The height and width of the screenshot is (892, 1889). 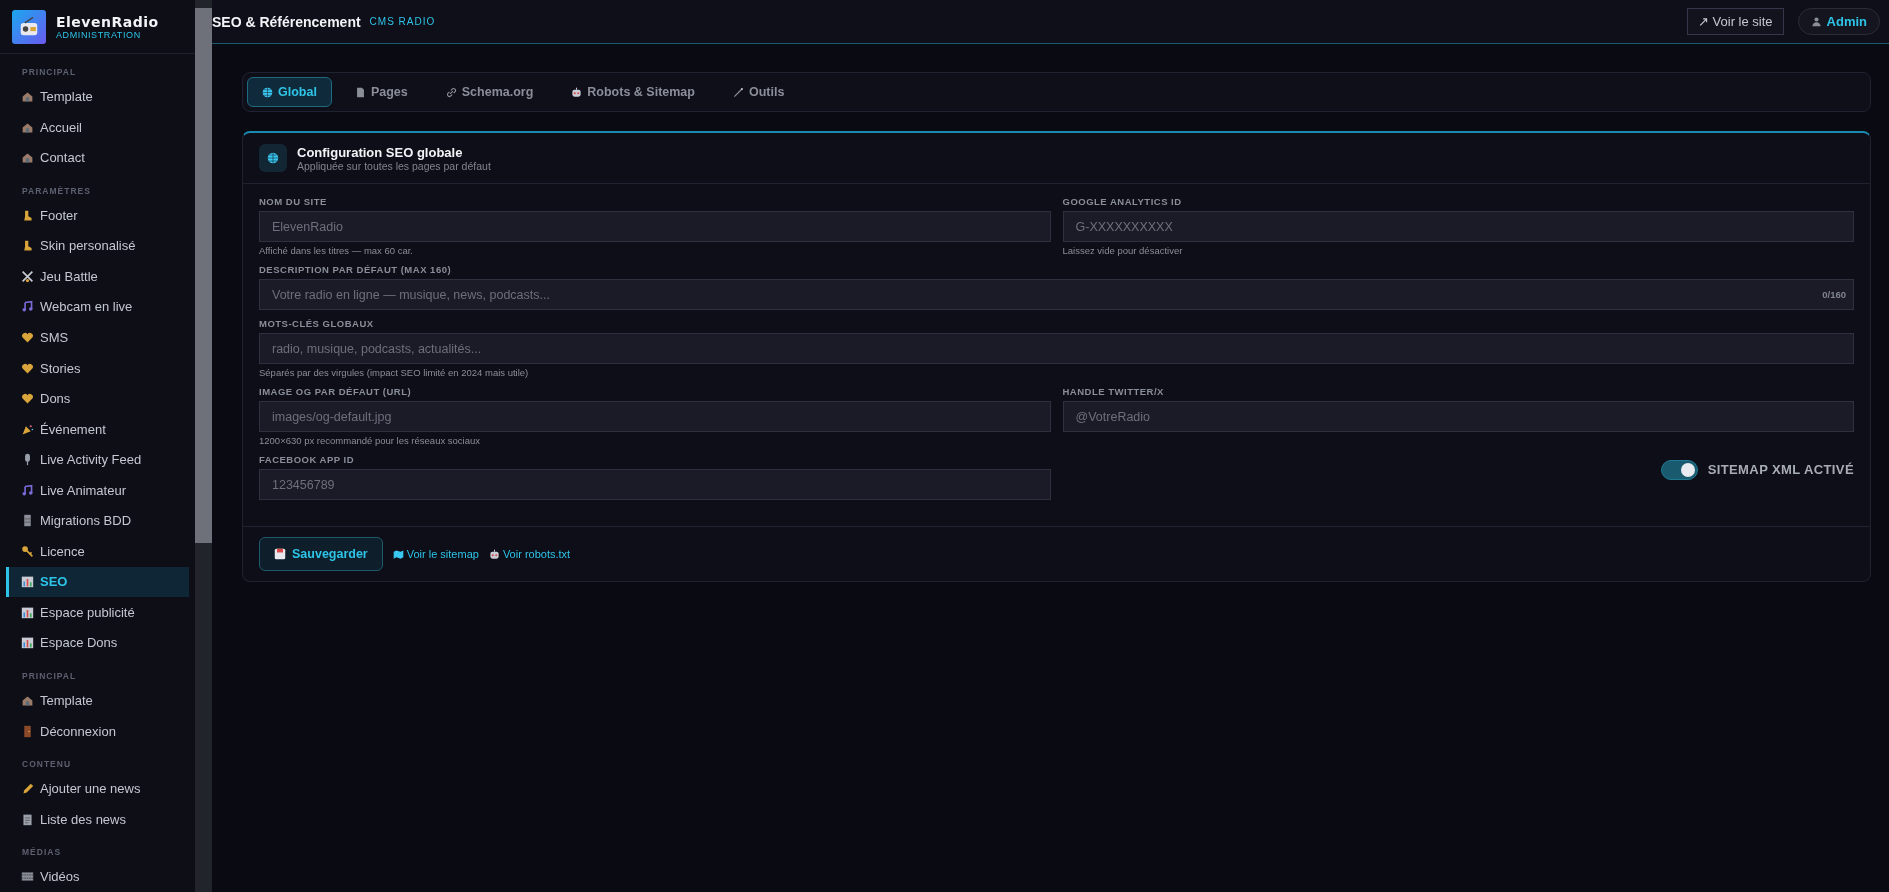 I want to click on page-icon, so click(x=360, y=92).